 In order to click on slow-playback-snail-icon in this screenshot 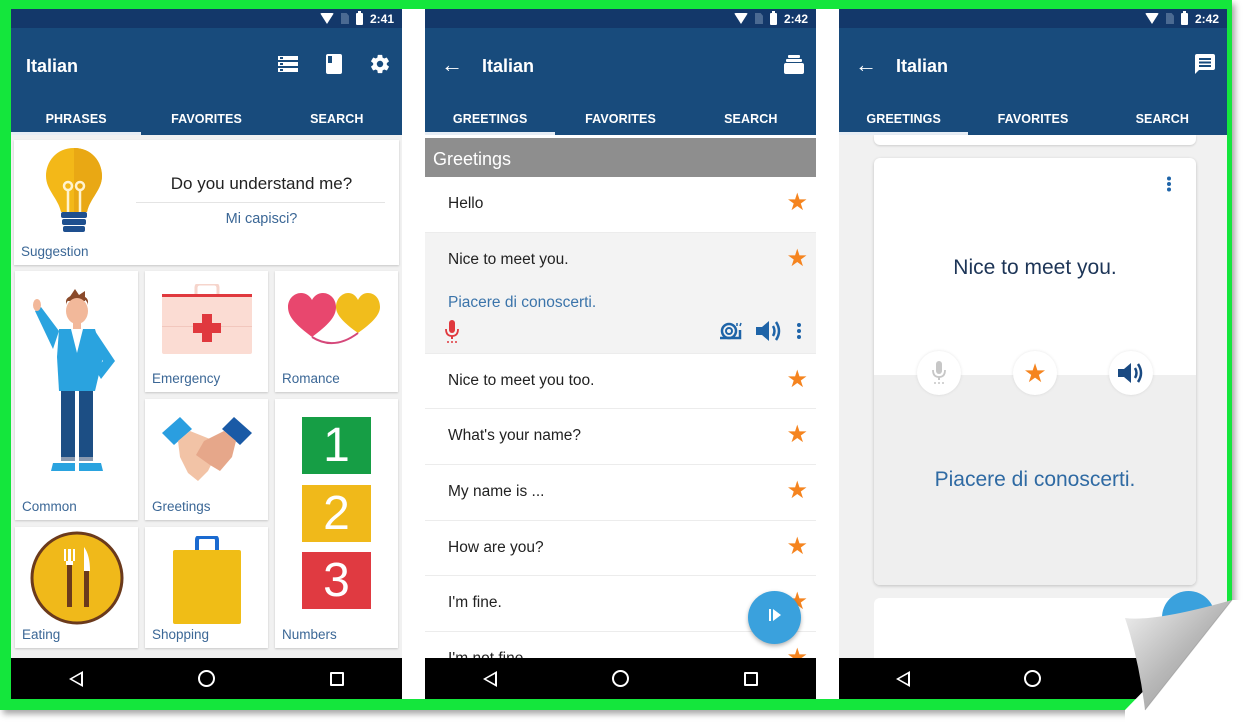, I will do `click(731, 333)`.